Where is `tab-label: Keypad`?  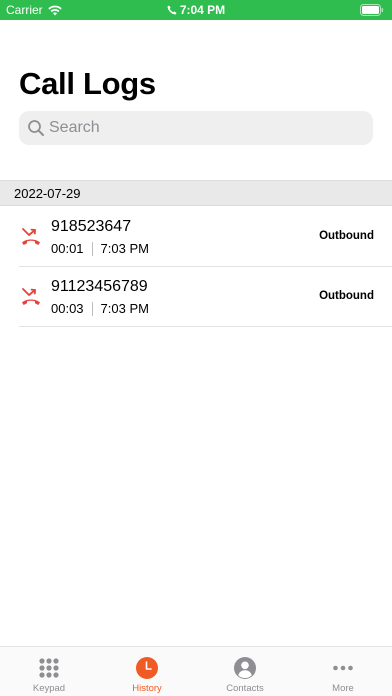
tab-label: Keypad is located at coordinates (49, 688).